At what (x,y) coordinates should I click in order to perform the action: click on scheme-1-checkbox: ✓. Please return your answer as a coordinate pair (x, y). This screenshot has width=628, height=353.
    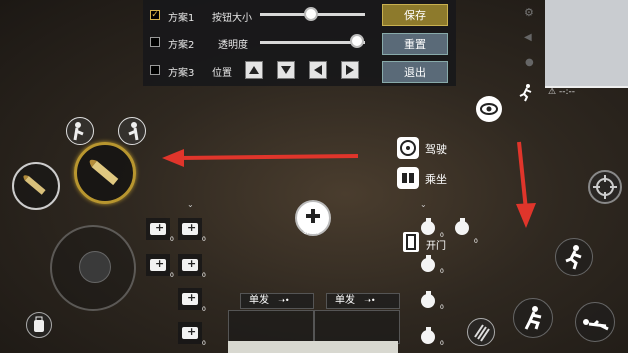
    Looking at the image, I should click on (155, 15).